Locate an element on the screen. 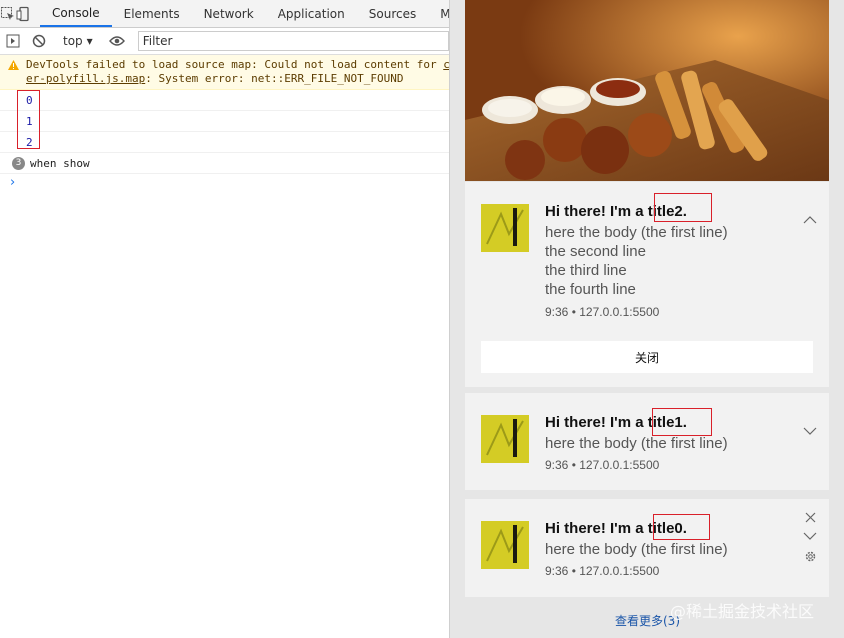 The image size is (844, 638). eye-icon is located at coordinates (117, 41).